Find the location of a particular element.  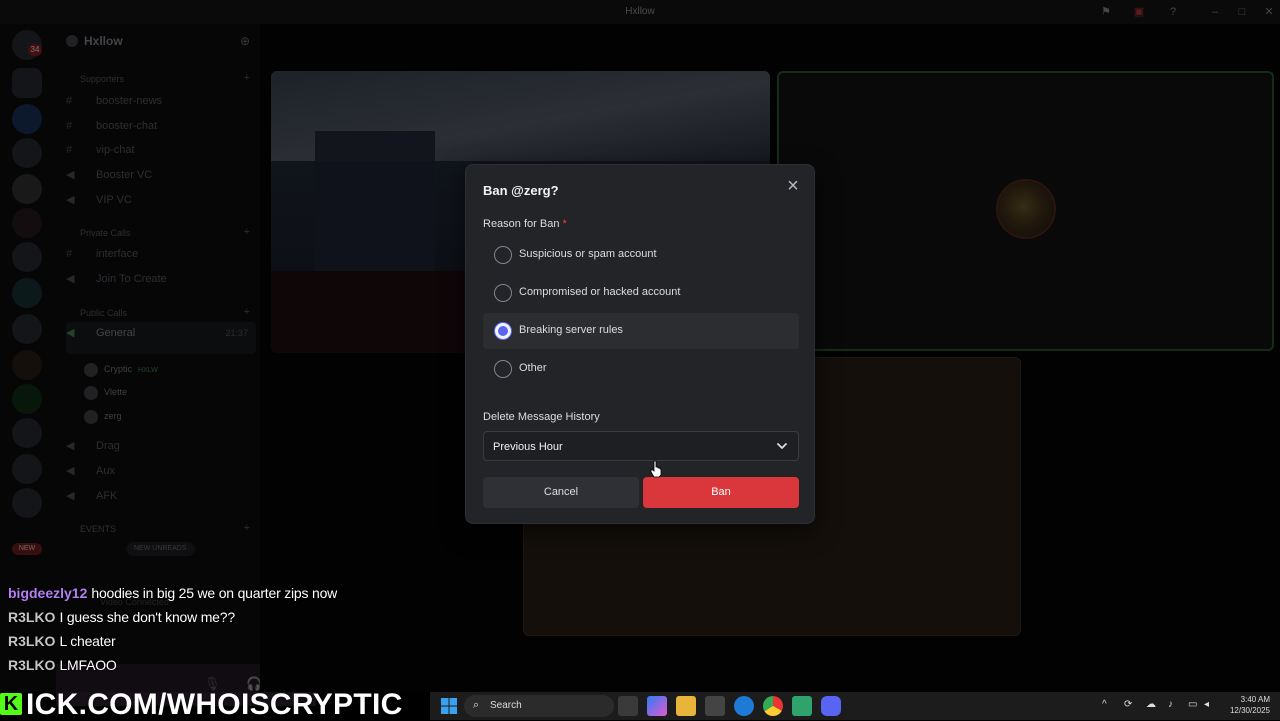

kick-logo-icon: K is located at coordinates (11, 704).